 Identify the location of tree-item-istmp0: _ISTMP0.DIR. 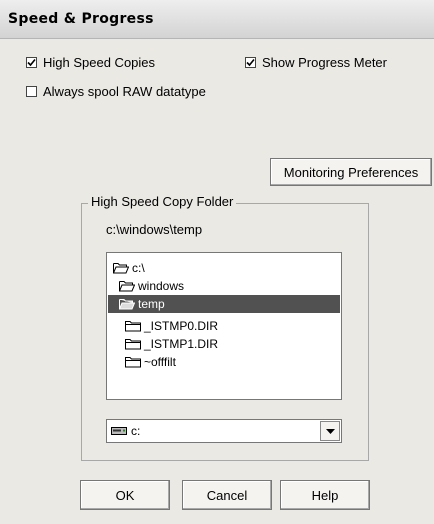
(171, 326).